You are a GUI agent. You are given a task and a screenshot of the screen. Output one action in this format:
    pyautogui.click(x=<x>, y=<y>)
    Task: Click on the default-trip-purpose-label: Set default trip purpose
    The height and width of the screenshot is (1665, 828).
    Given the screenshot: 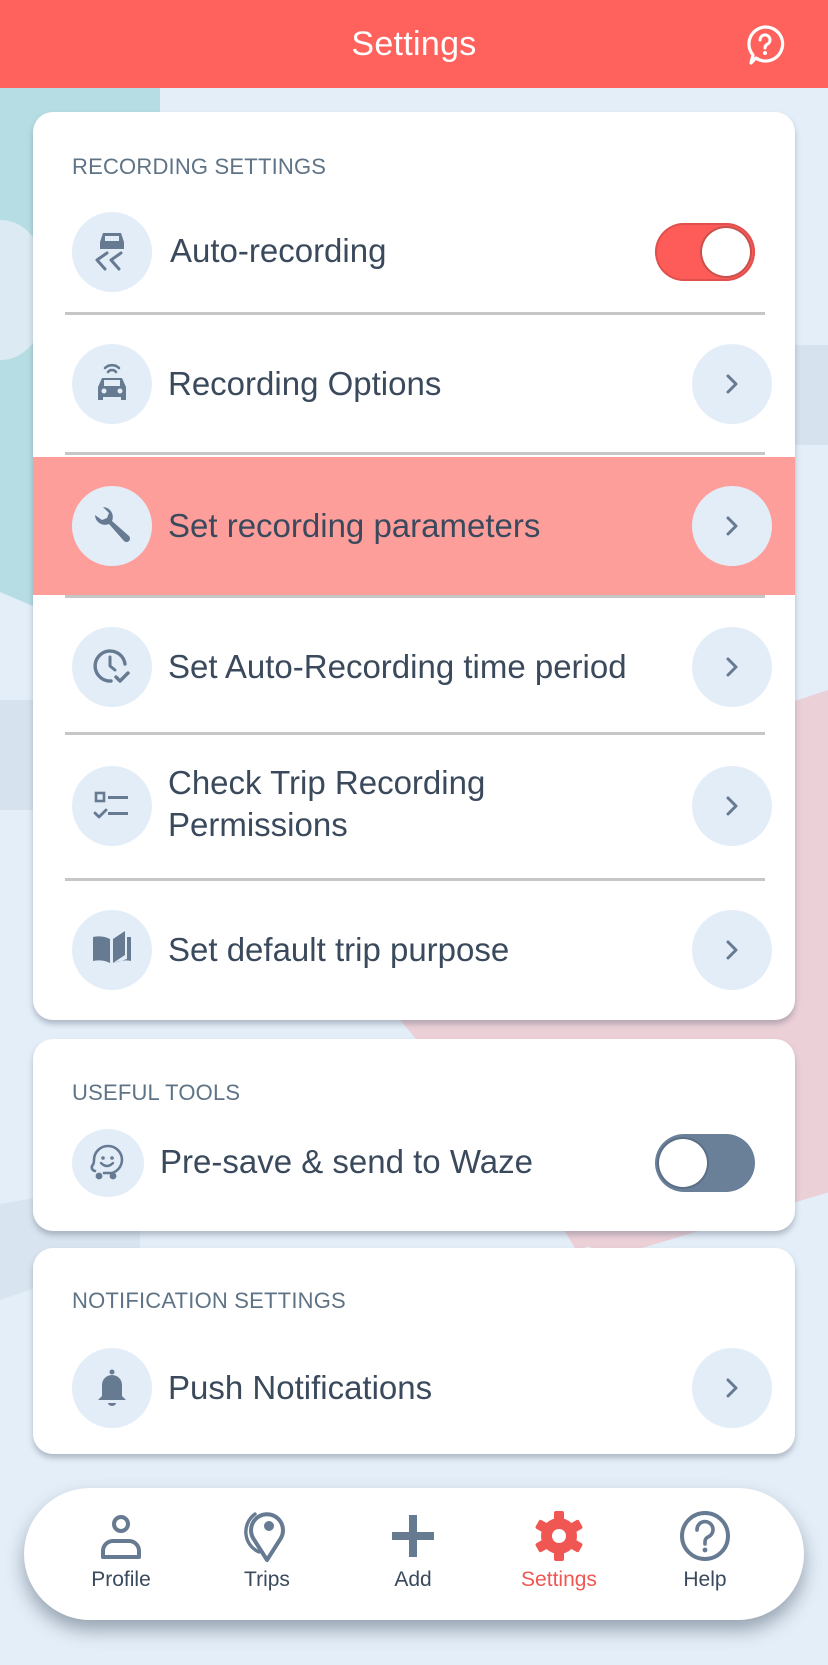 What is the action you would take?
    pyautogui.click(x=339, y=949)
    